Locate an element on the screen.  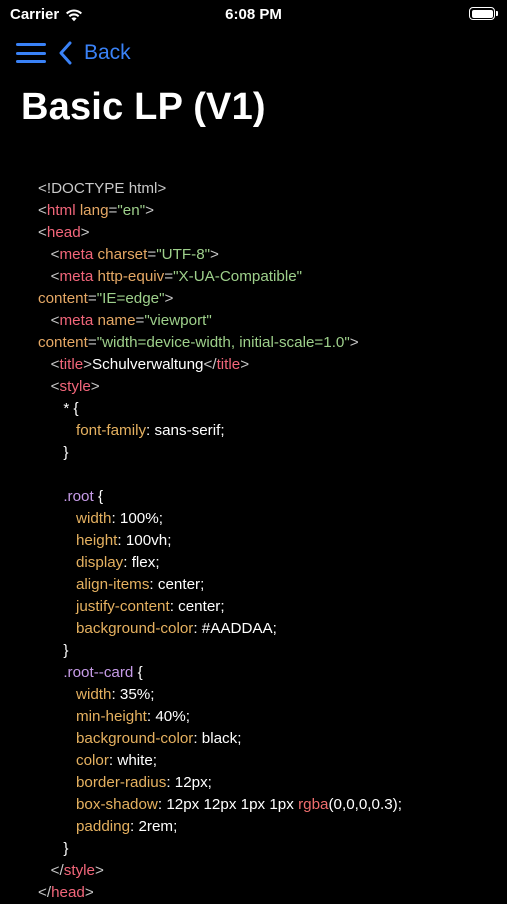
back-button-label: Back is located at coordinates (107, 52).